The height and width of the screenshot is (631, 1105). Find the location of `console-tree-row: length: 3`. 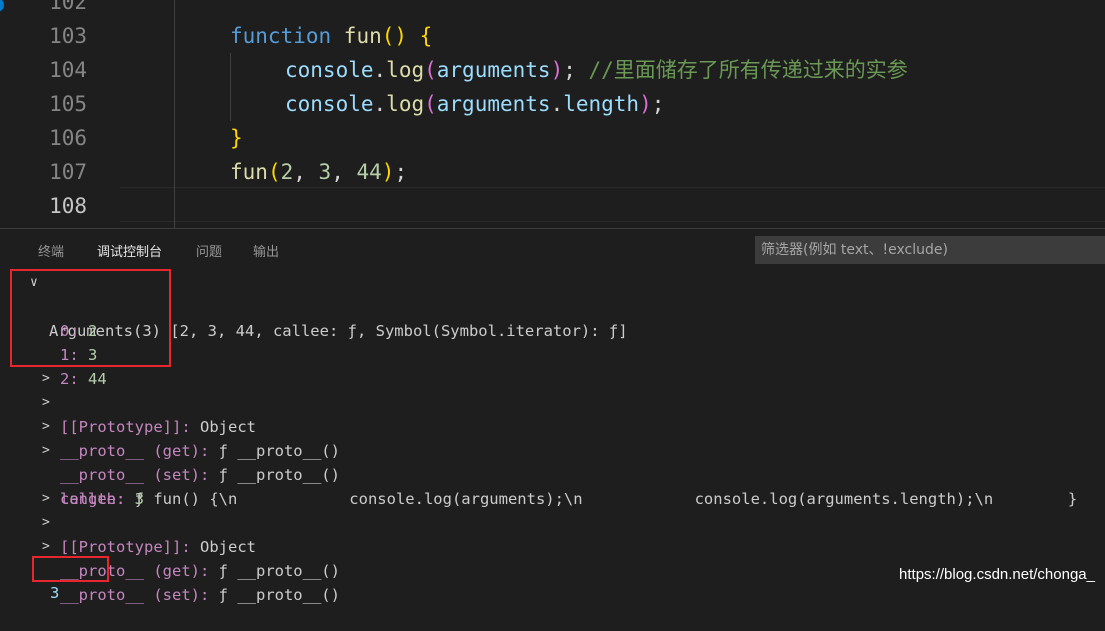

console-tree-row: length: 3 is located at coordinates (102, 499).